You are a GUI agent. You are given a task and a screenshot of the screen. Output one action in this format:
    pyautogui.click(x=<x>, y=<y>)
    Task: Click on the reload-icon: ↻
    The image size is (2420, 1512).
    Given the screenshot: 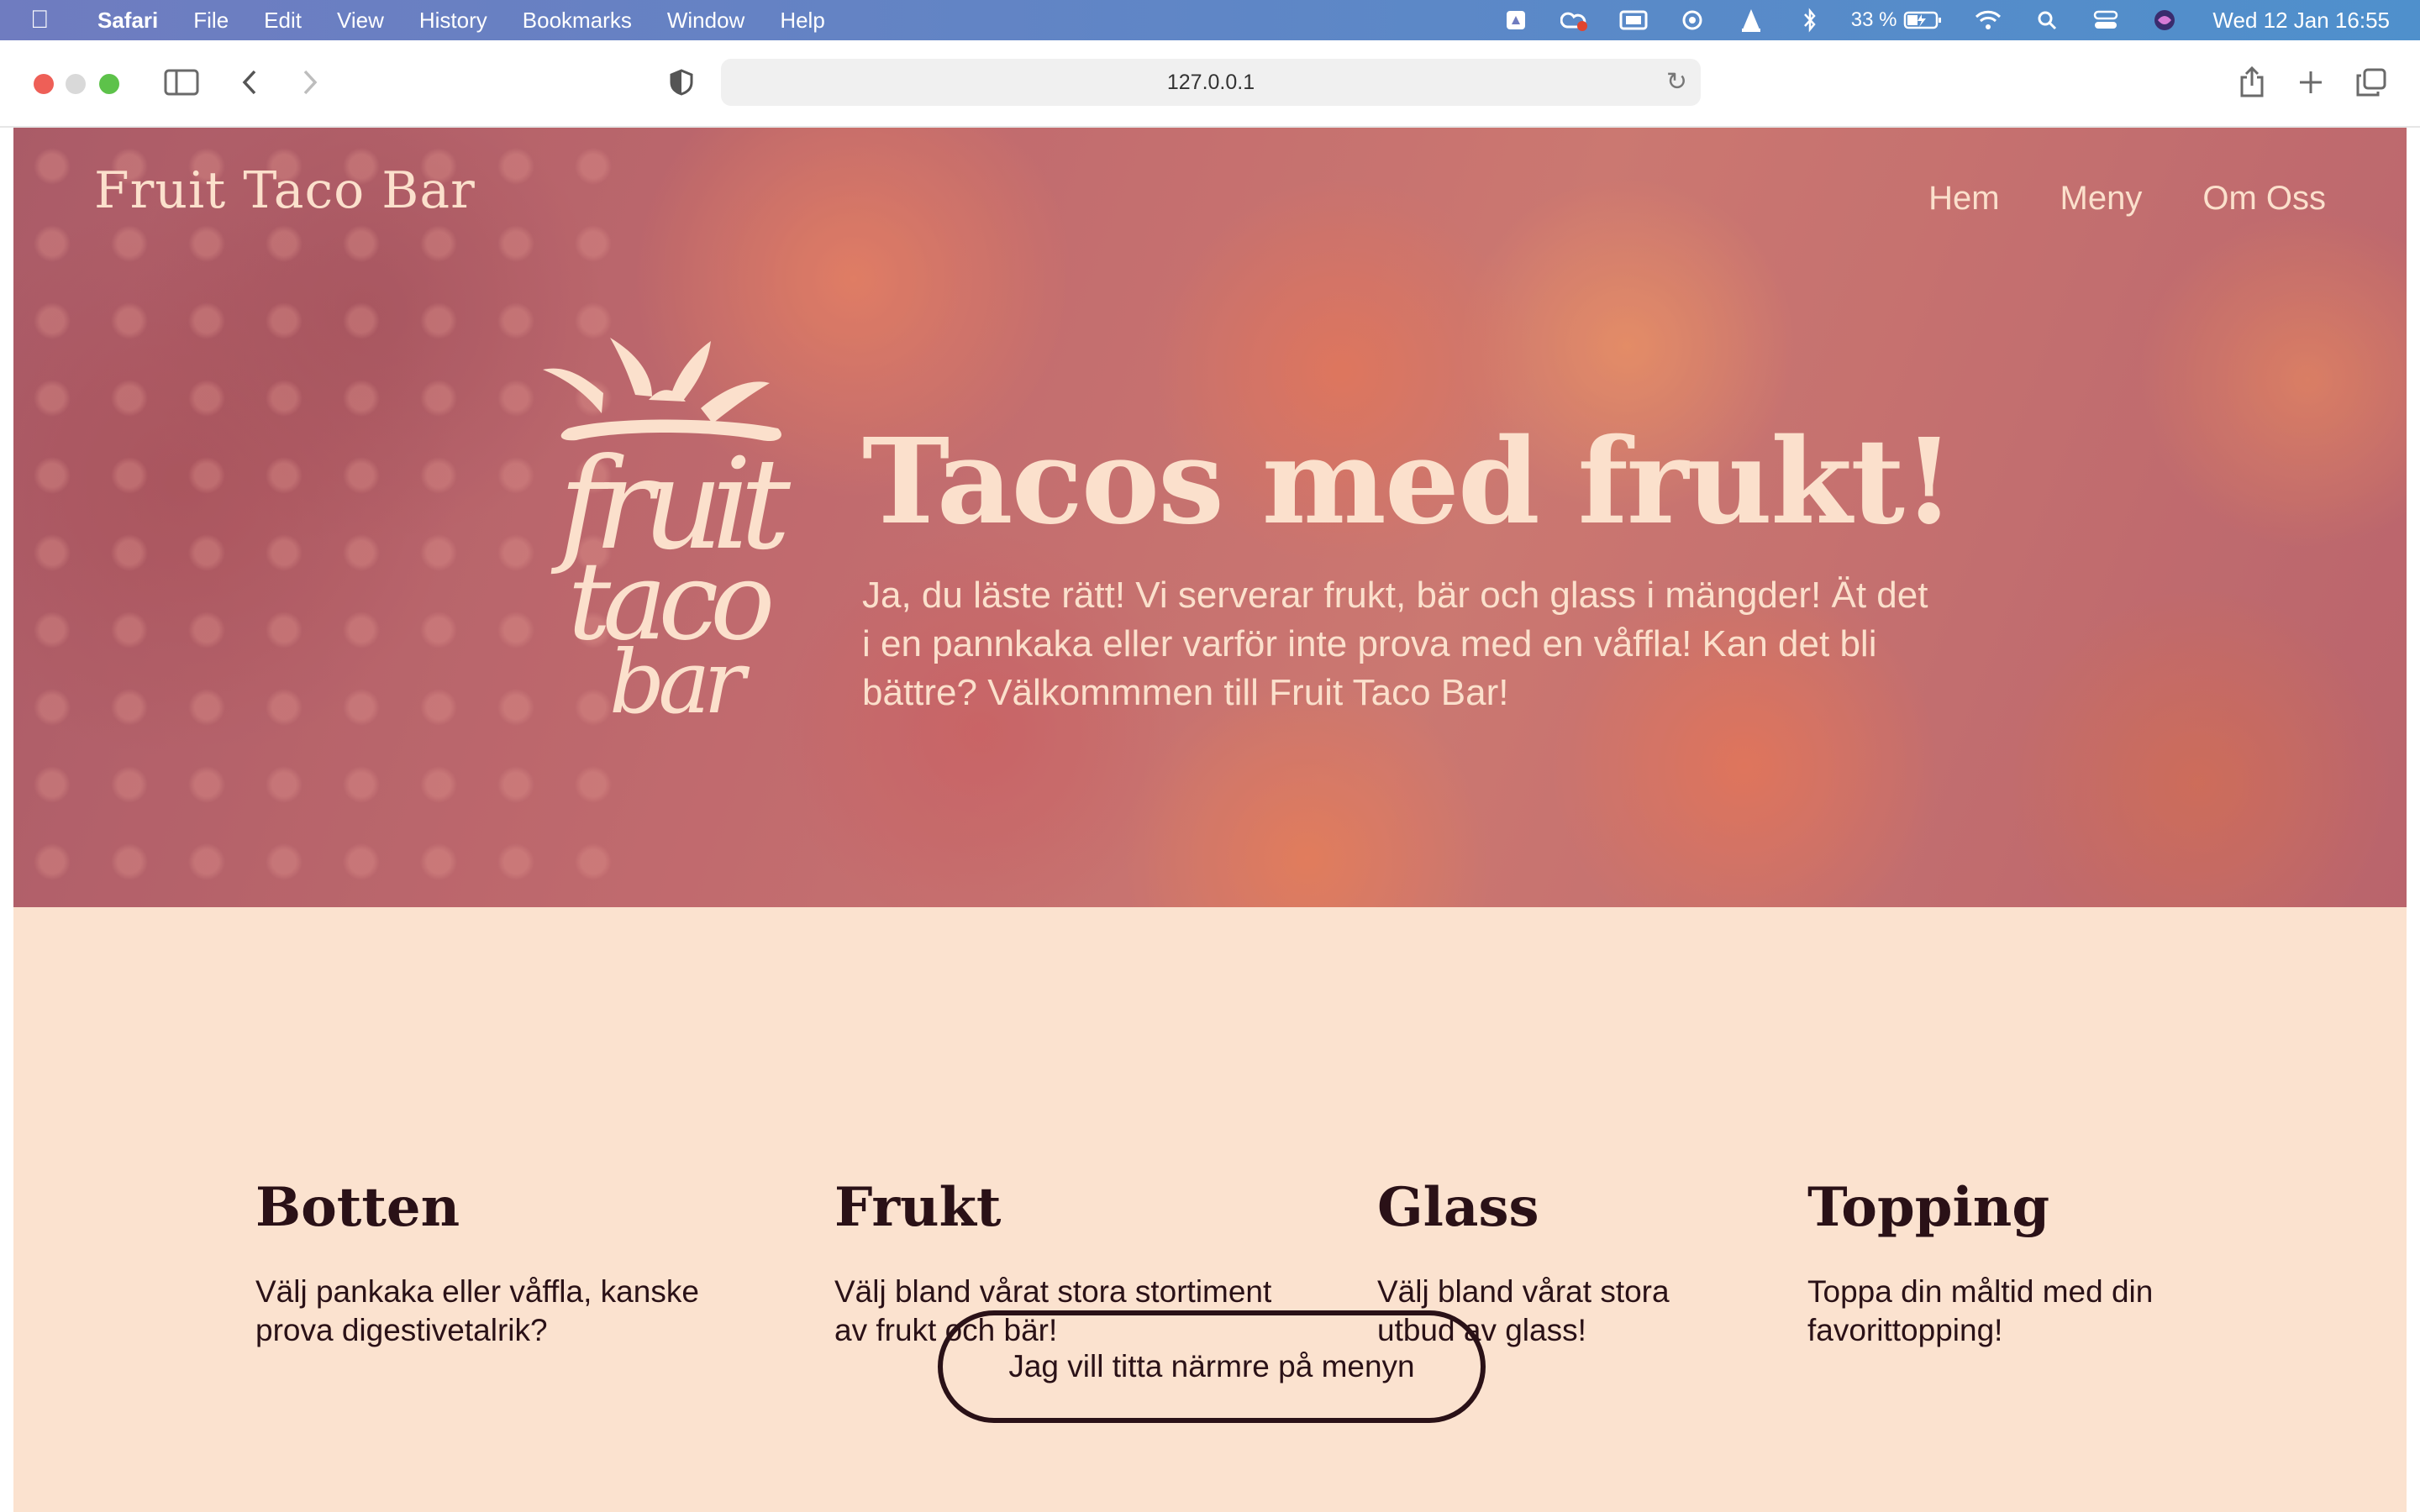 What is the action you would take?
    pyautogui.click(x=1677, y=82)
    